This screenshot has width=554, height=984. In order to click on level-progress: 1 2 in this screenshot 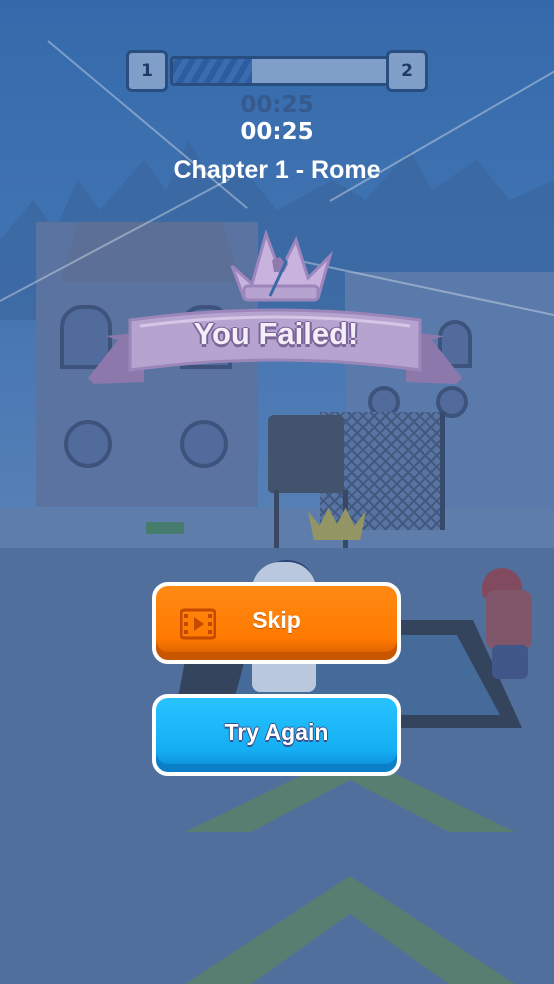, I will do `click(277, 71)`.